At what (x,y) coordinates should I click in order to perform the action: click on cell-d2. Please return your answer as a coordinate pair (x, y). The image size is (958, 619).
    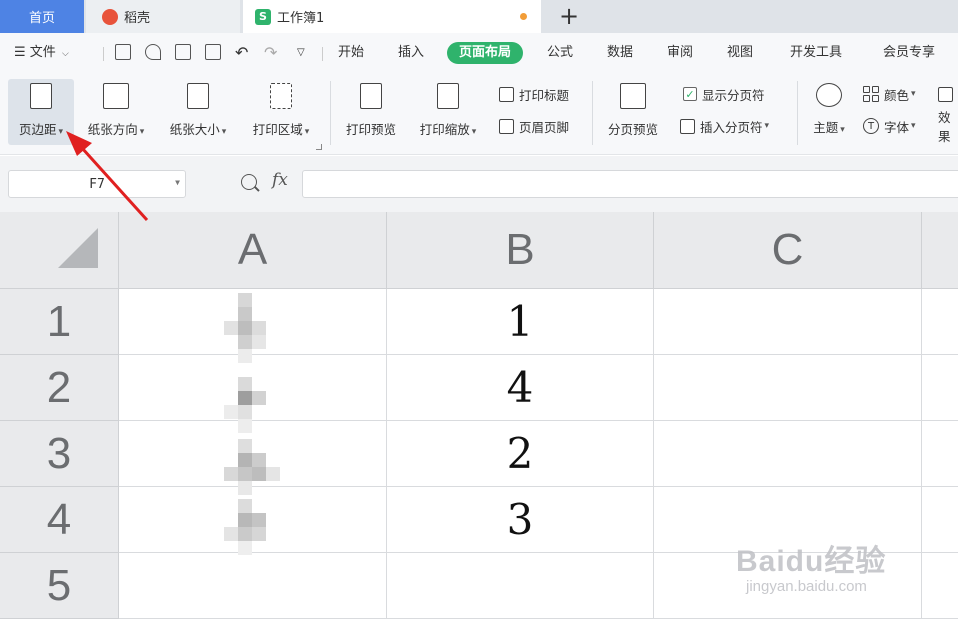
    Looking at the image, I should click on (940, 388).